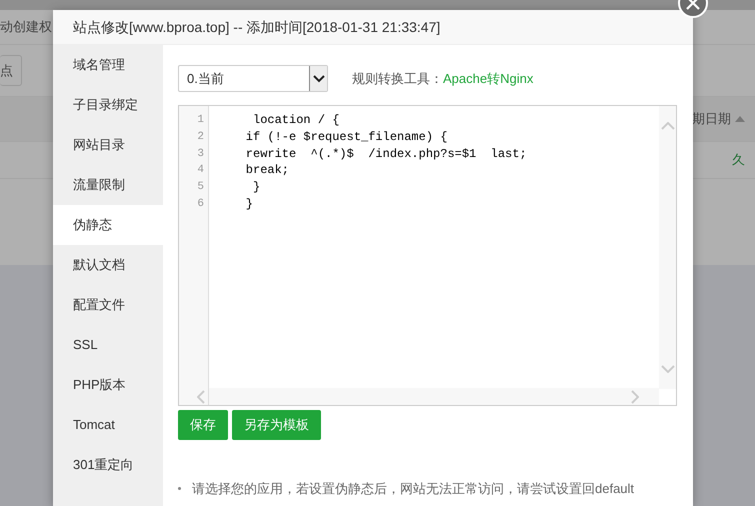 The height and width of the screenshot is (506, 755). Describe the element at coordinates (253, 78) in the screenshot. I see `template-select: 0.当前` at that location.